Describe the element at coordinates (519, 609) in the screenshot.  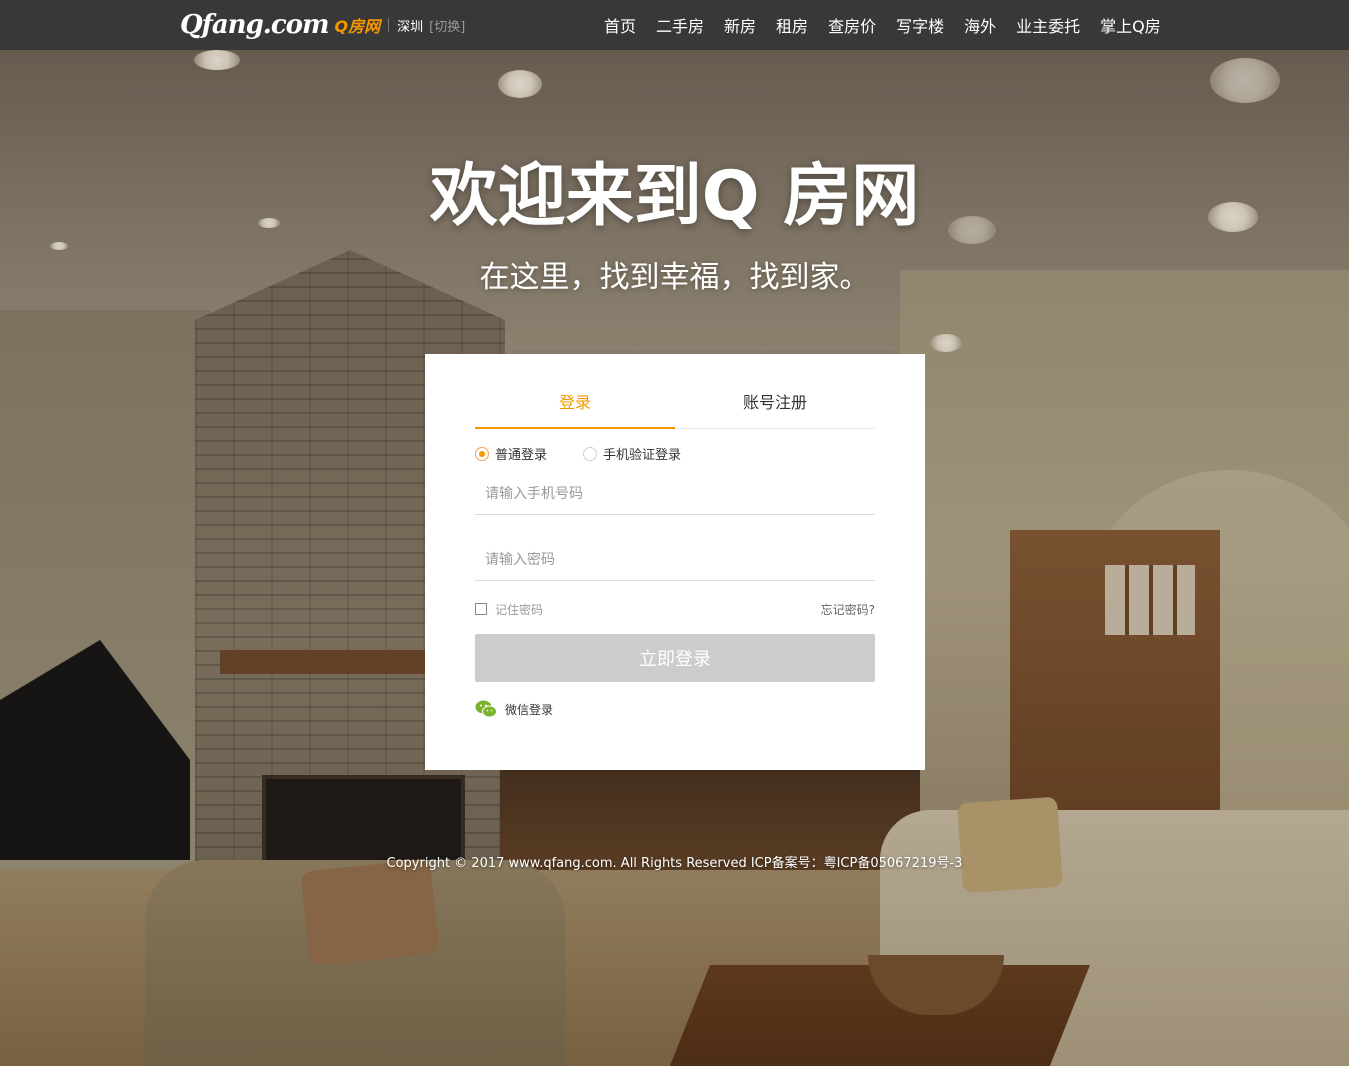
I see `remember-label: 记住密码` at that location.